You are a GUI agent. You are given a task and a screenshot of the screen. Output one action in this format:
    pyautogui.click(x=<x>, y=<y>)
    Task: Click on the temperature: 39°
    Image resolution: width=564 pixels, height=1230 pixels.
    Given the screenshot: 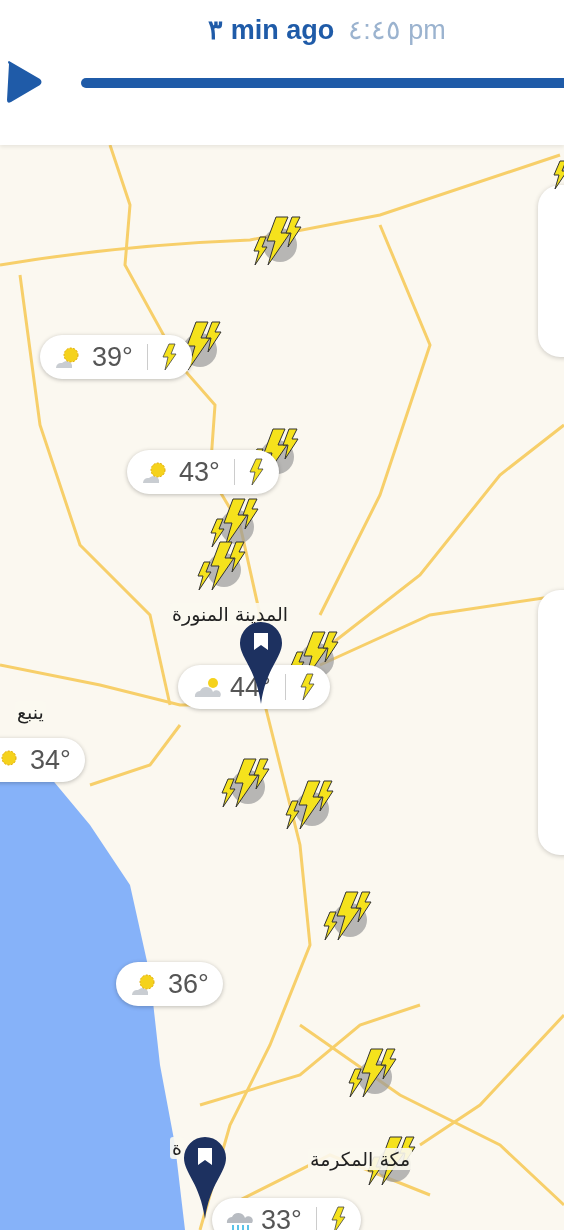 What is the action you would take?
    pyautogui.click(x=112, y=357)
    